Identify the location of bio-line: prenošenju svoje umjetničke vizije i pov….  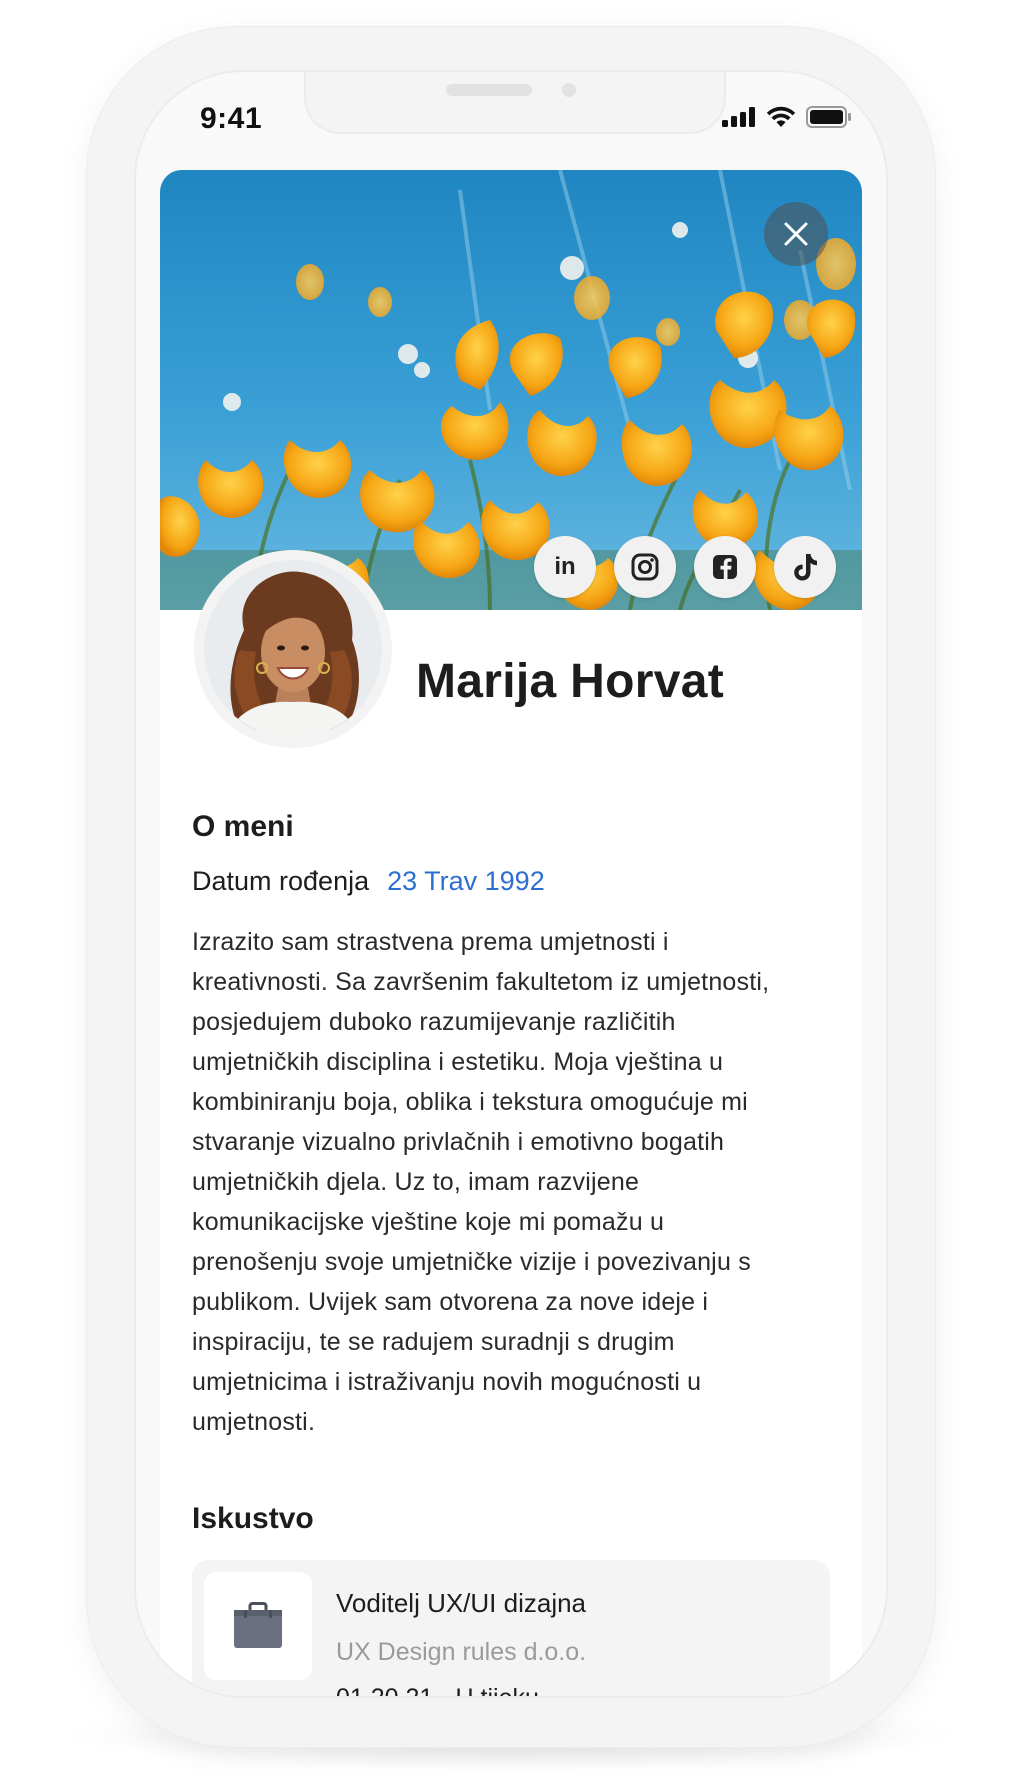
(471, 1262).